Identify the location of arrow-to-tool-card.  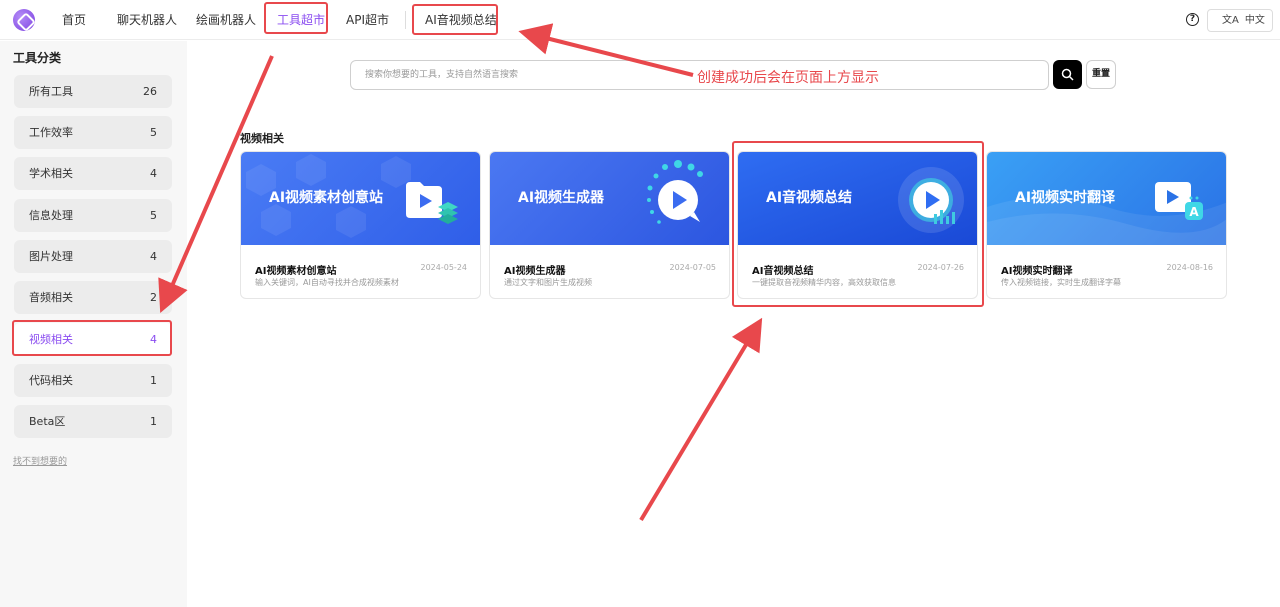
(701, 419).